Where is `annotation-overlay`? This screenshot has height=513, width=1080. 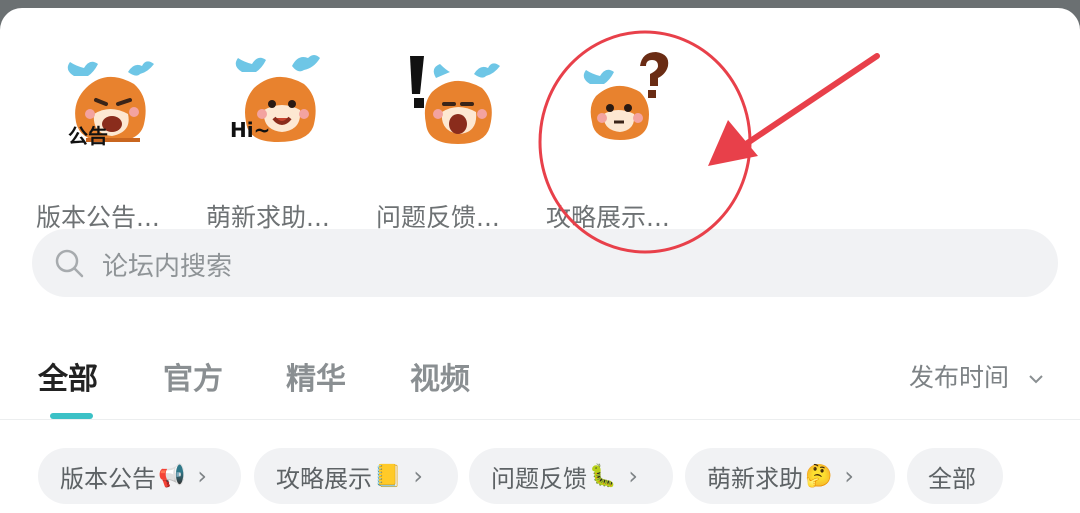
annotation-overlay is located at coordinates (709, 142).